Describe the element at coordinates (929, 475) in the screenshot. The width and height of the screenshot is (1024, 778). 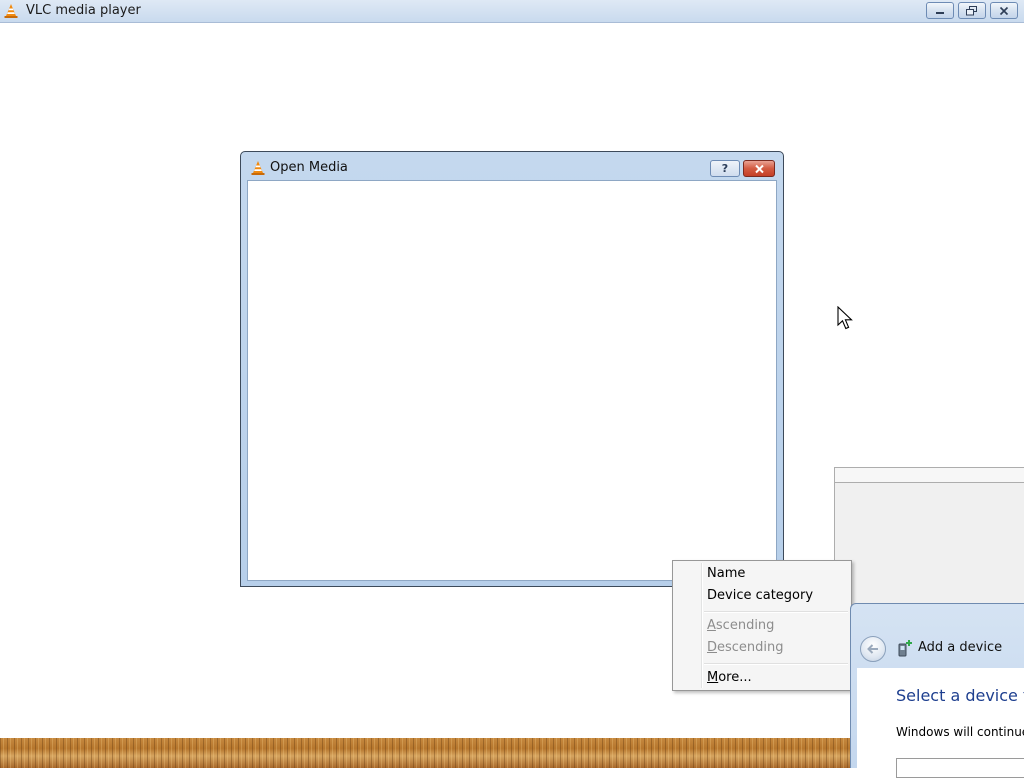
I see `panel-header` at that location.